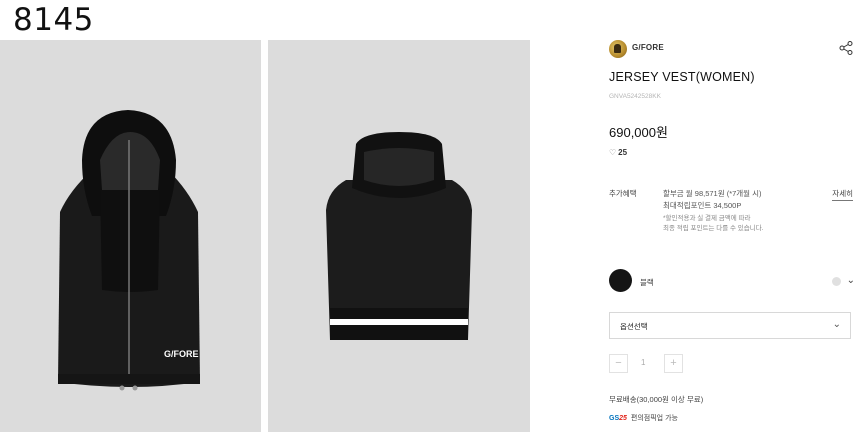 The height and width of the screenshot is (432, 860). I want to click on quantity-stepper: − 1 +, so click(649, 364).